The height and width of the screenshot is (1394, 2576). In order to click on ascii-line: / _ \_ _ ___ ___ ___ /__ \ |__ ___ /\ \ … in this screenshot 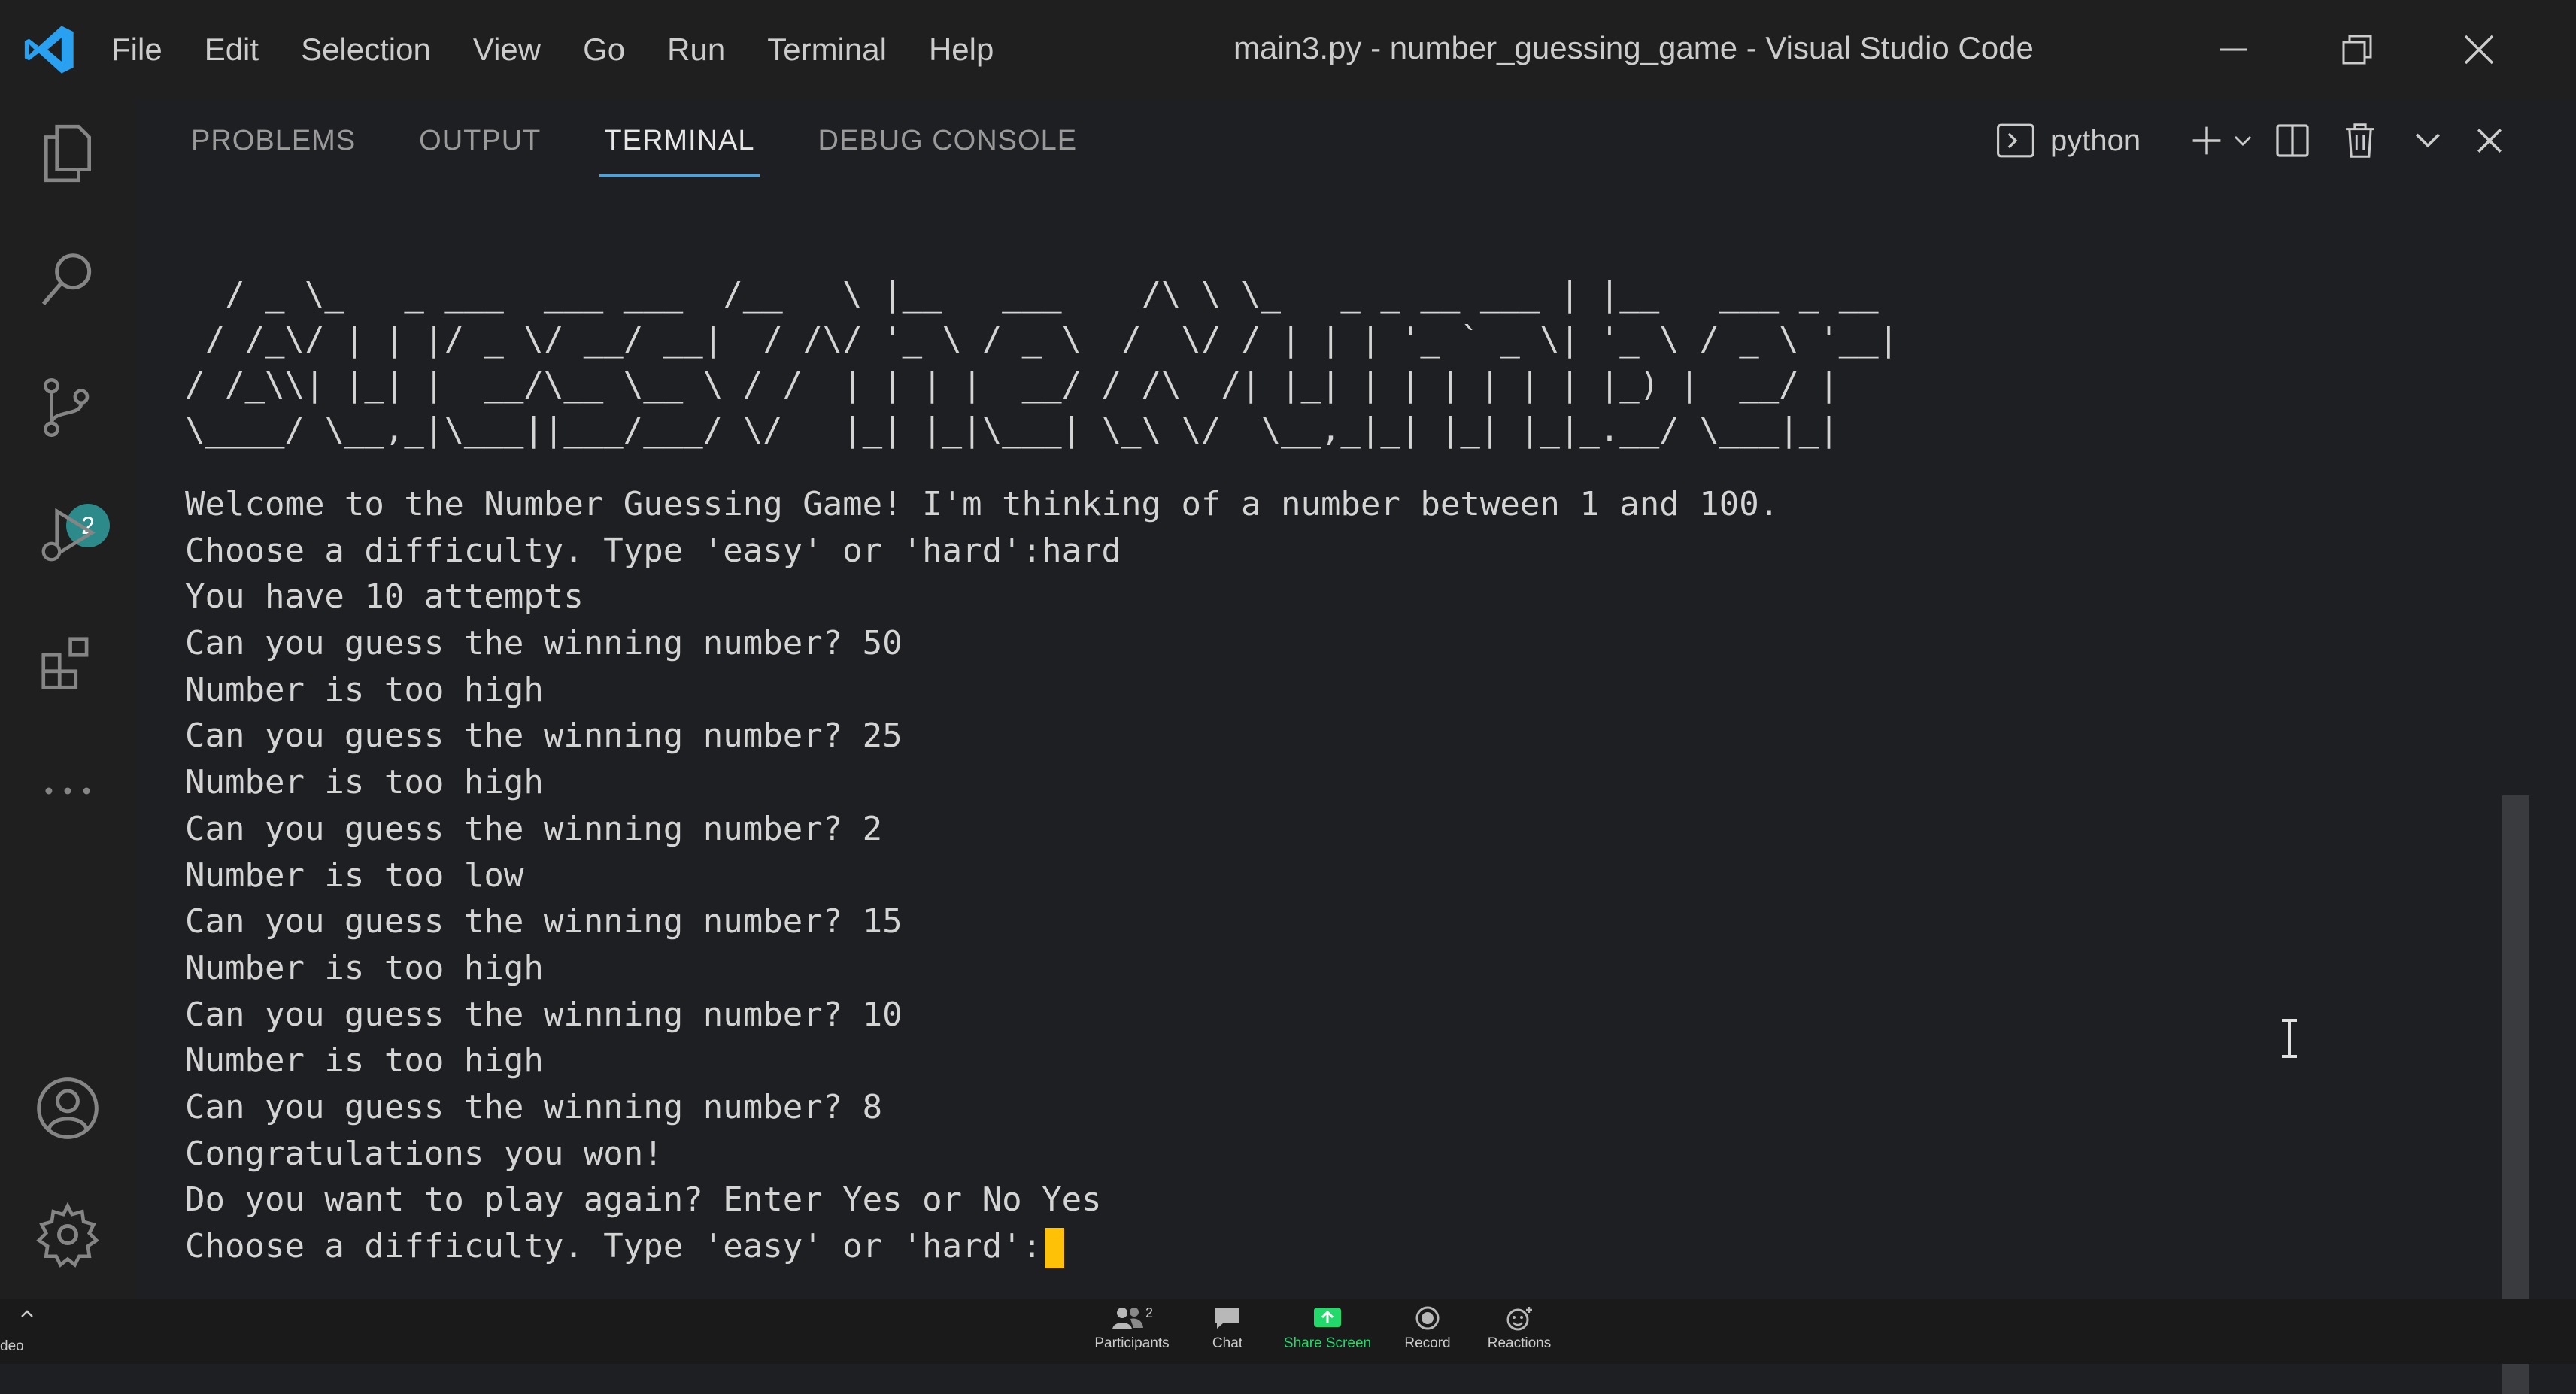, I will do `click(1032, 294)`.